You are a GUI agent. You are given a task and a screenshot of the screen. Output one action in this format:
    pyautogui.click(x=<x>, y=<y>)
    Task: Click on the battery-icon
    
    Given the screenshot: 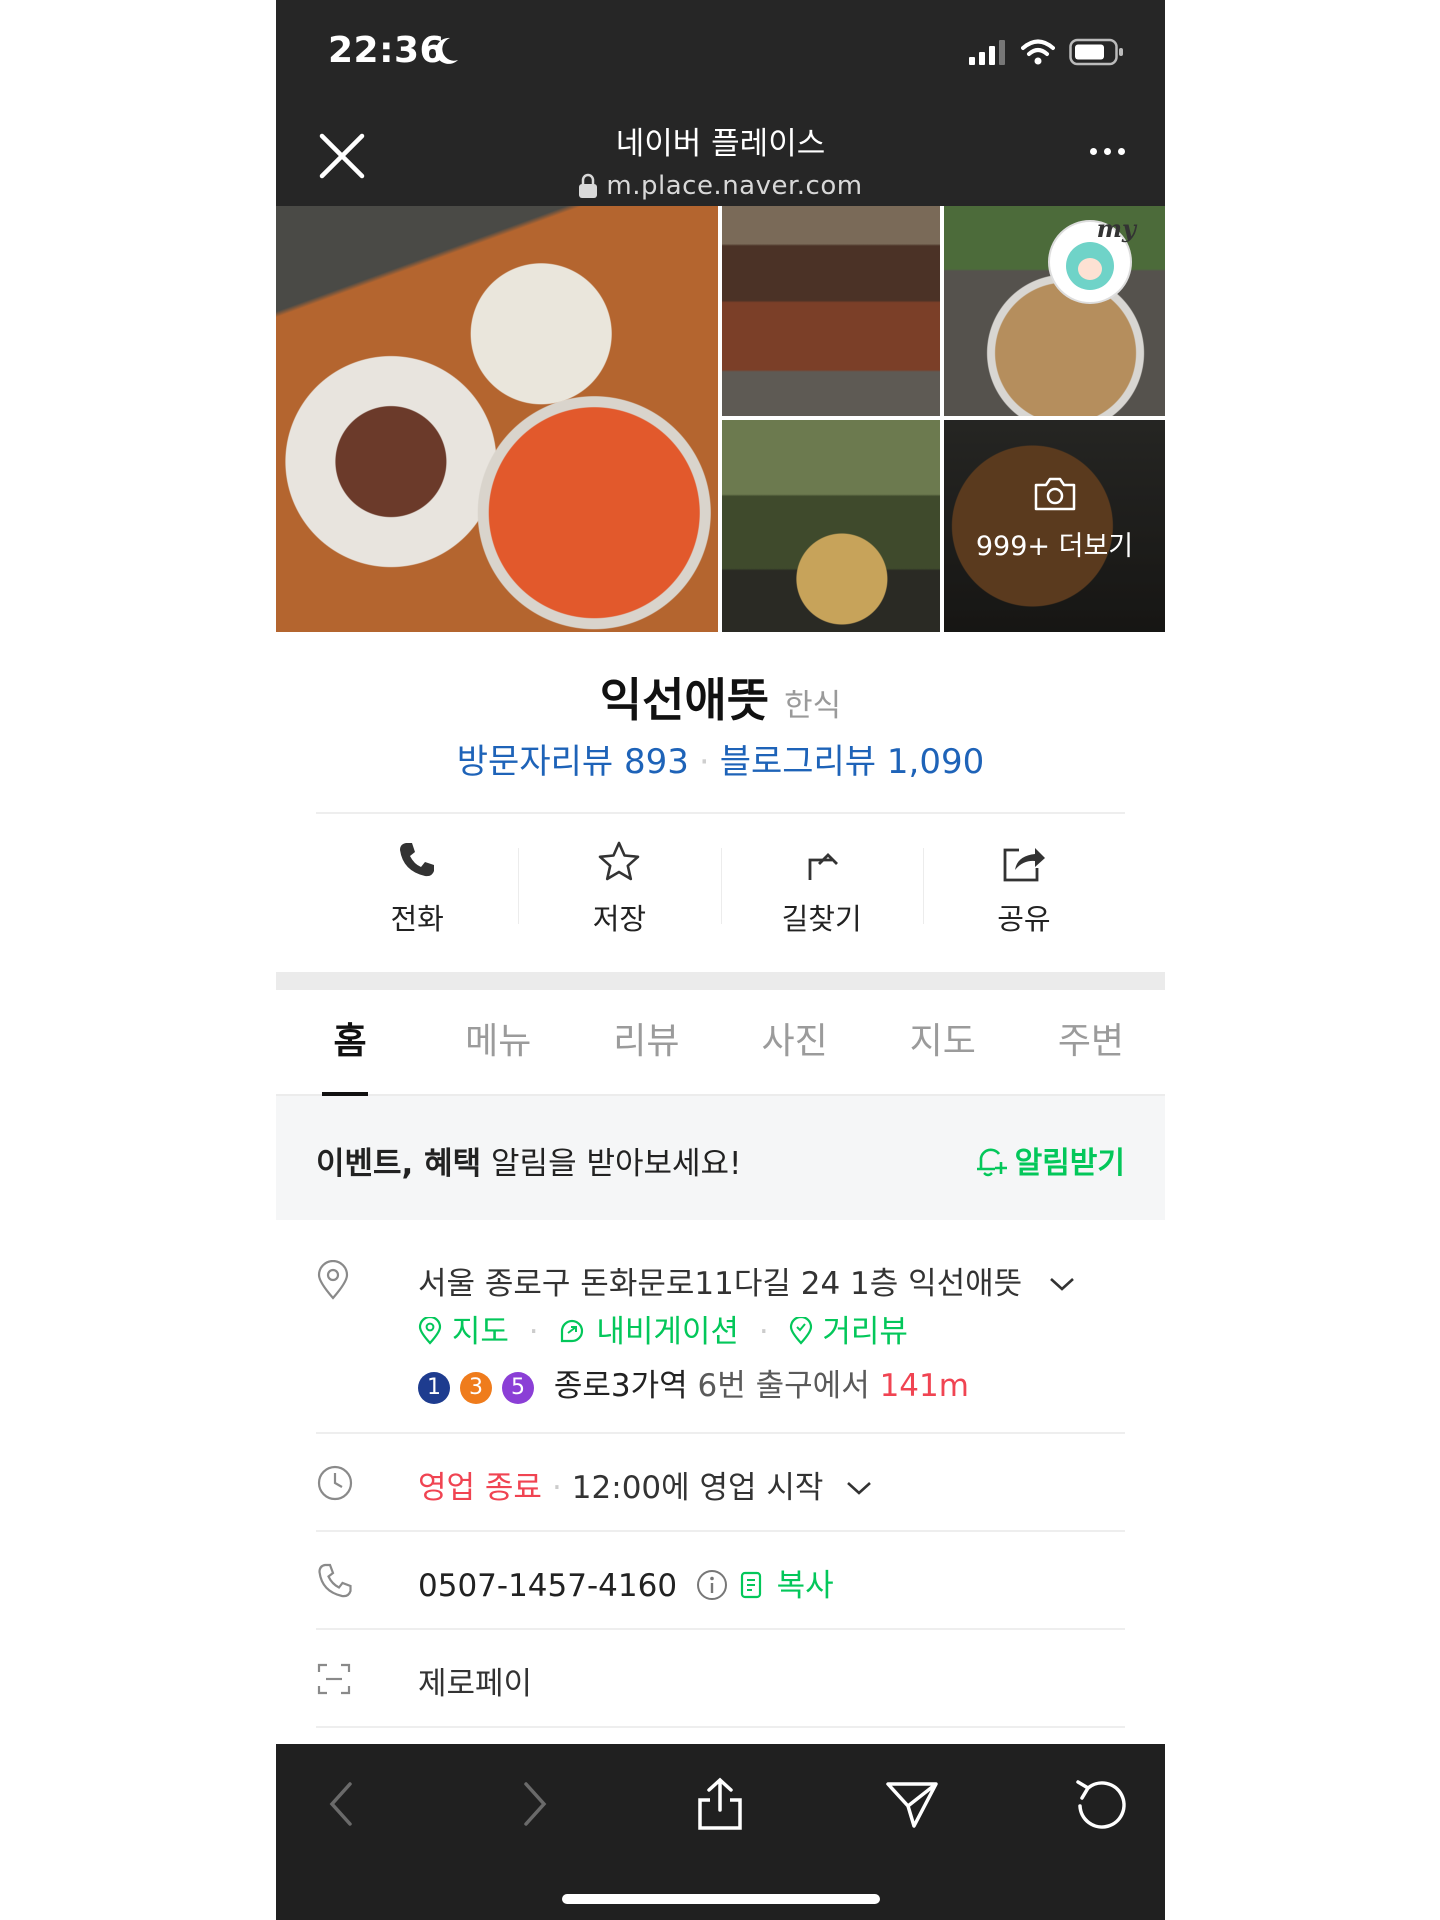 What is the action you would take?
    pyautogui.click(x=1096, y=52)
    